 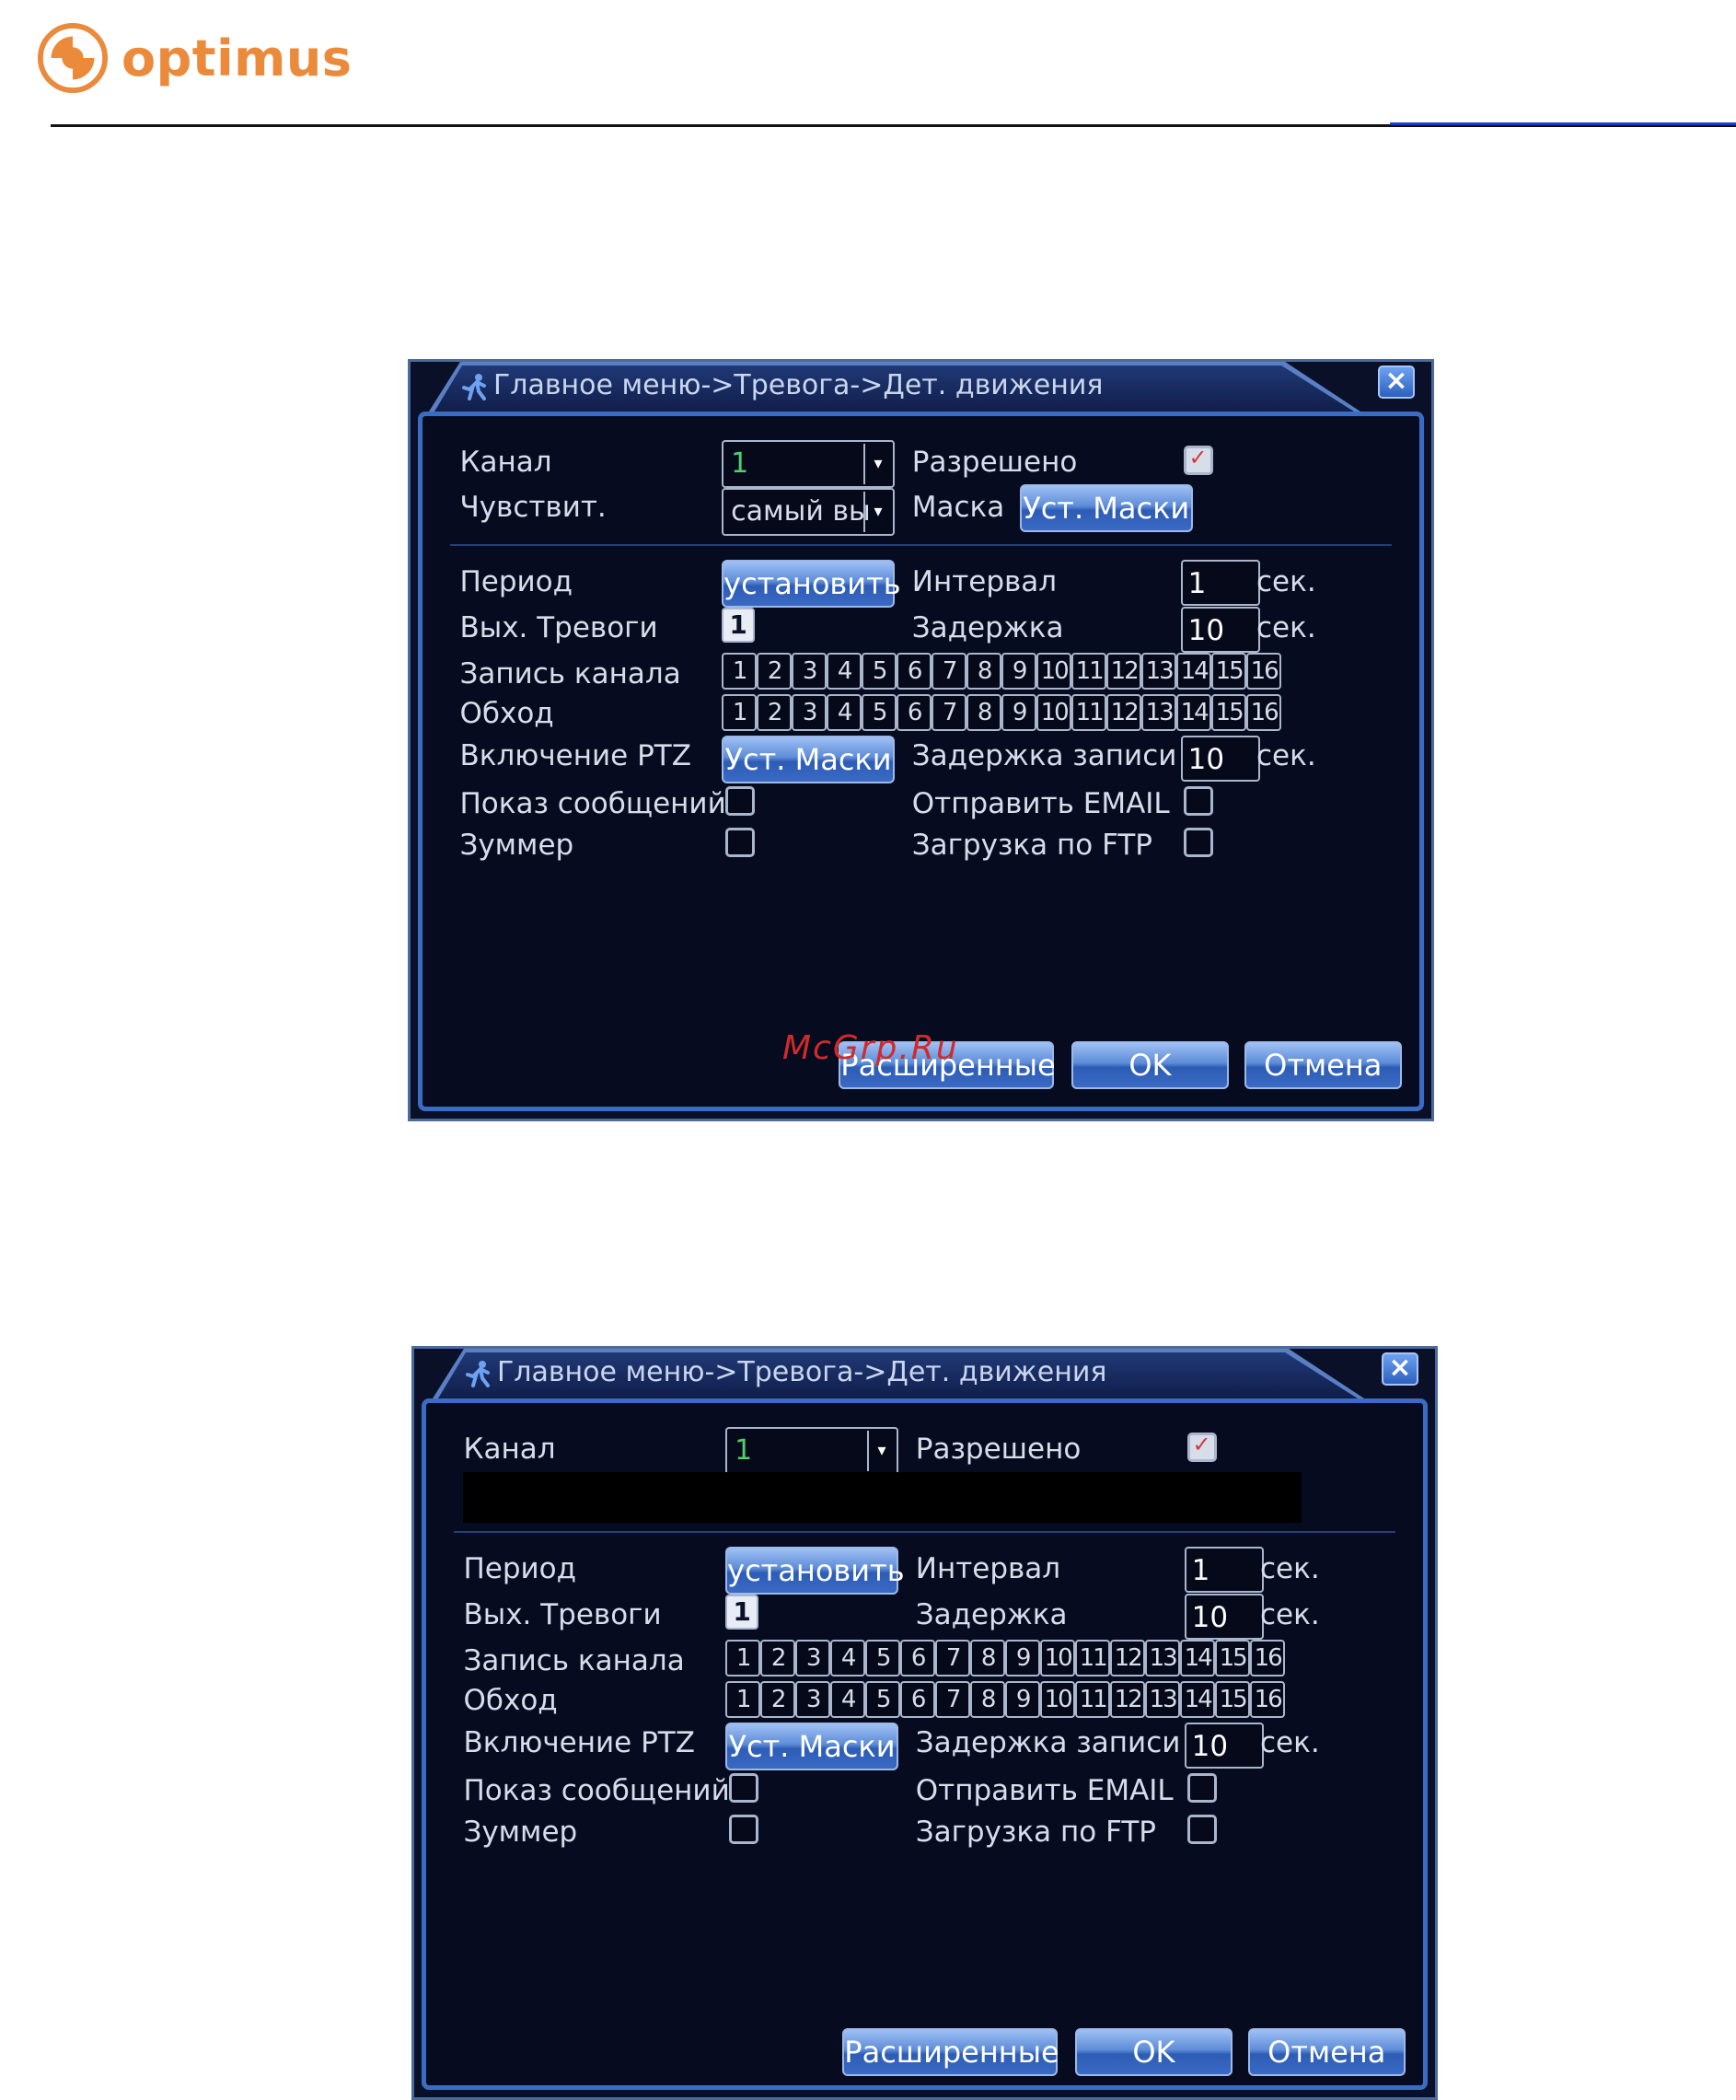 What do you see at coordinates (1286, 581) in the screenshot?
I see `interval-unit: сек.` at bounding box center [1286, 581].